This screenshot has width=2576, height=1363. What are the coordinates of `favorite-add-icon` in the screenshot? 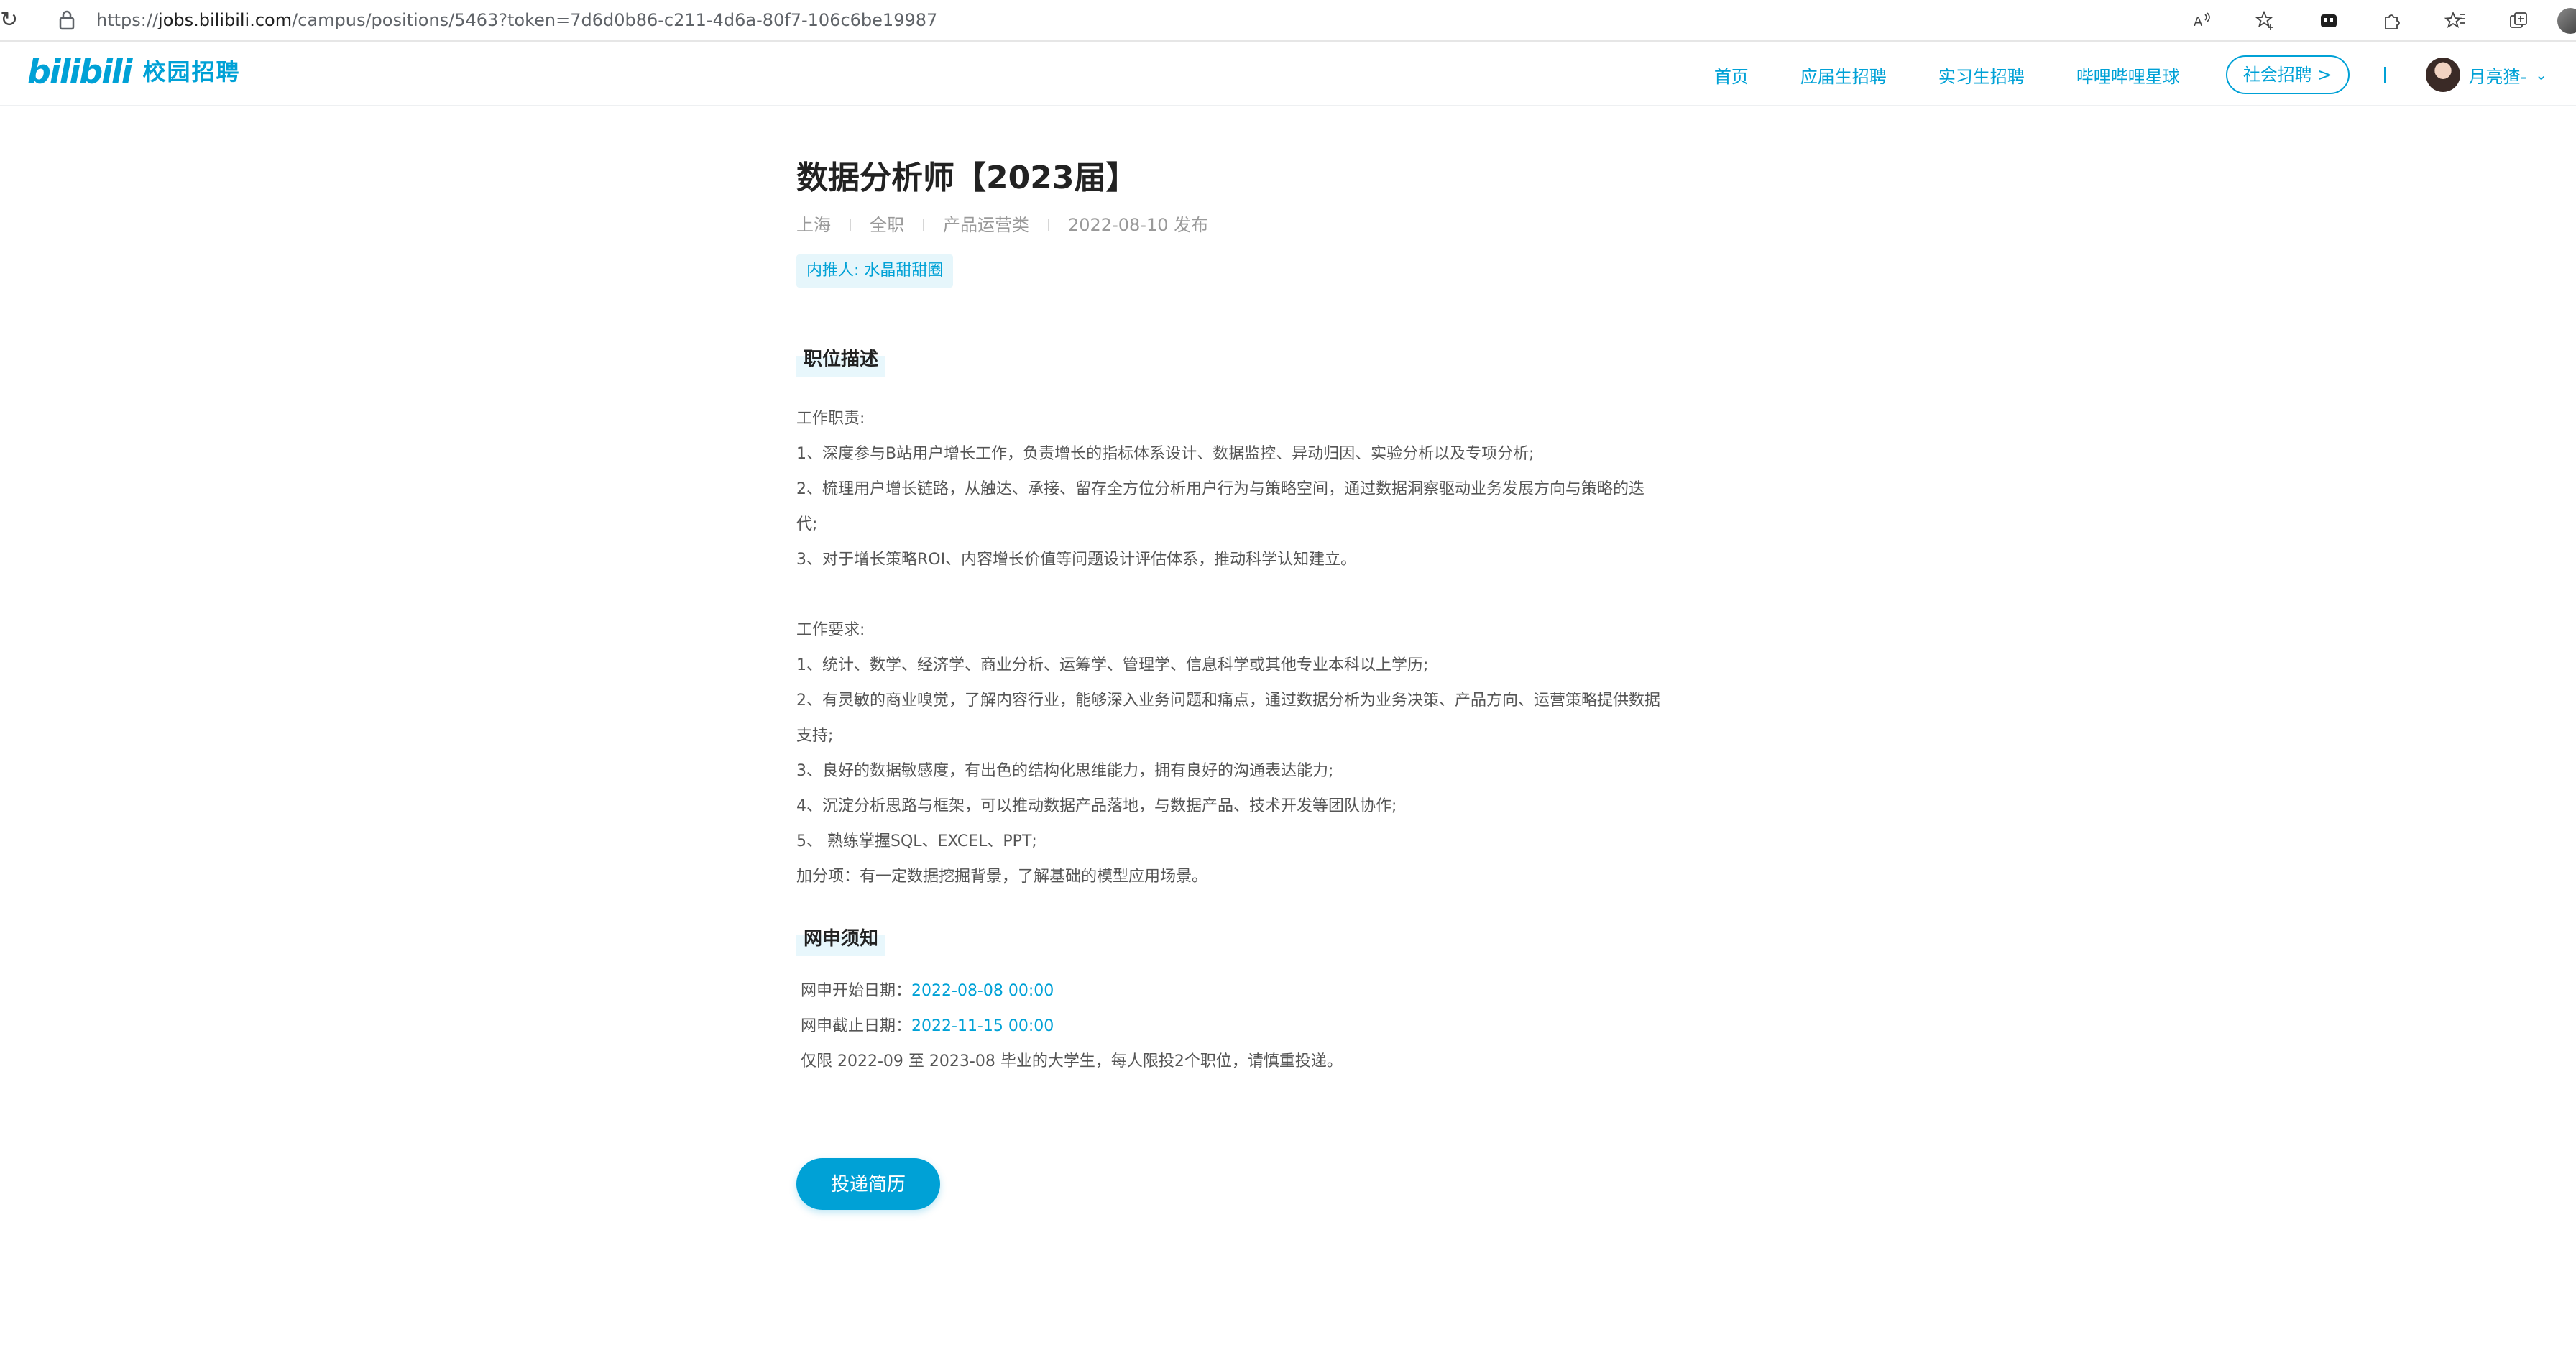 It's located at (2265, 21).